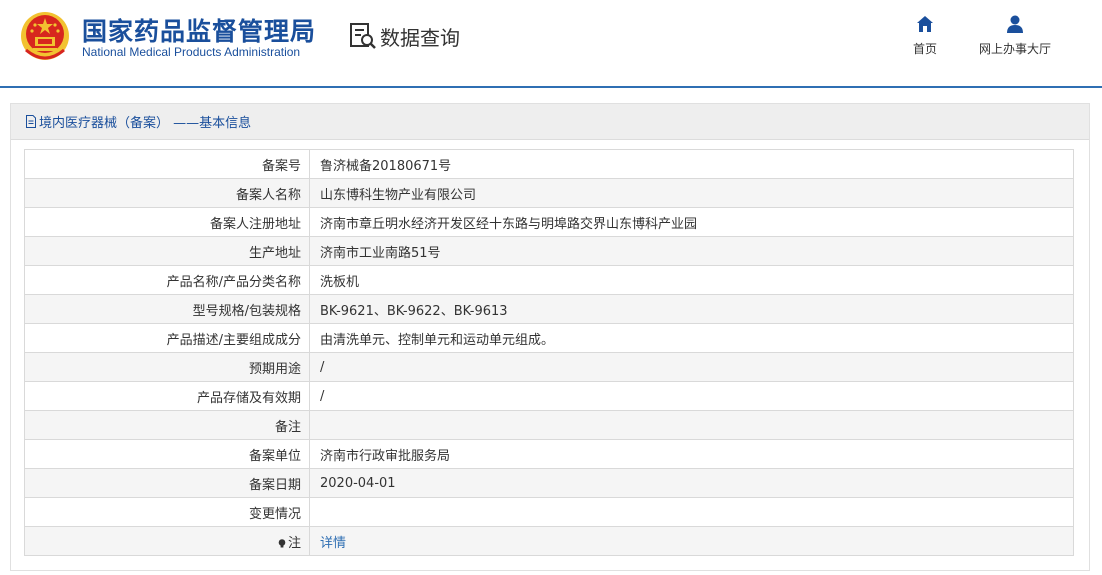 The image size is (1102, 575). Describe the element at coordinates (691, 338) in the screenshot. I see `field-value: 由清洗单元、控制单元和运动单元组成。` at that location.